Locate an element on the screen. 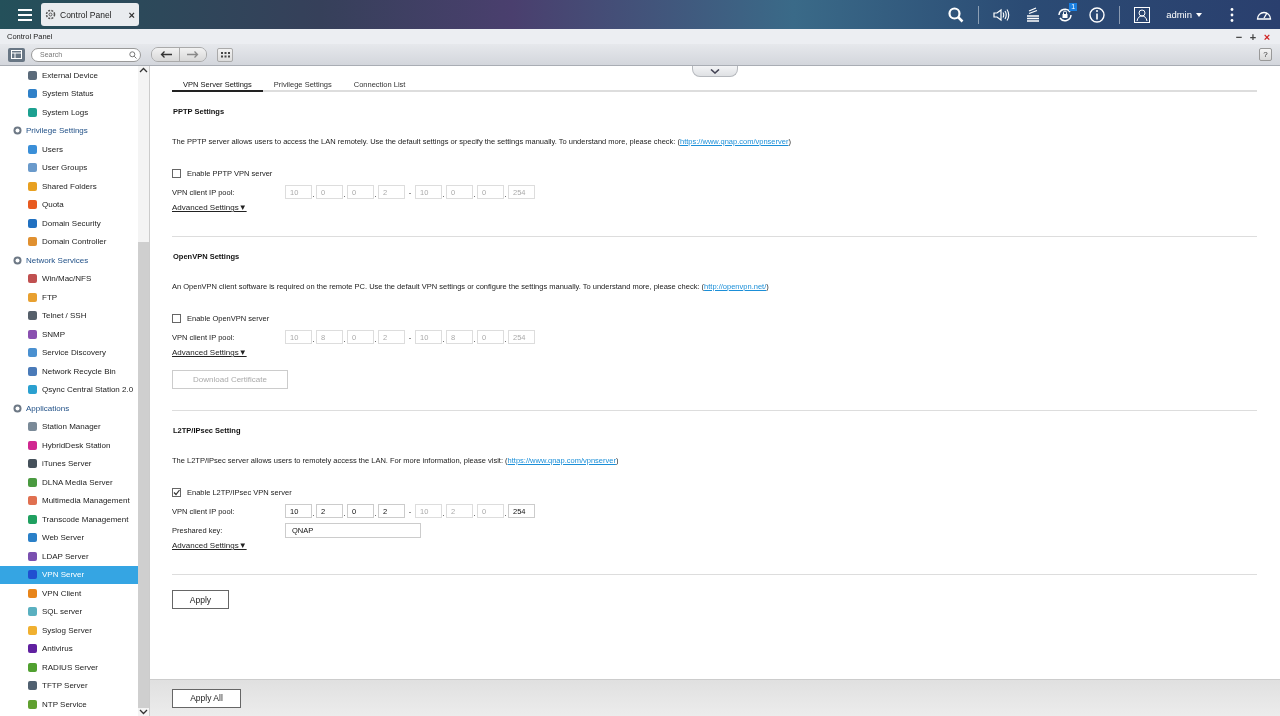 This screenshot has height=716, width=1280. sidebar-item: FTP is located at coordinates (69, 297).